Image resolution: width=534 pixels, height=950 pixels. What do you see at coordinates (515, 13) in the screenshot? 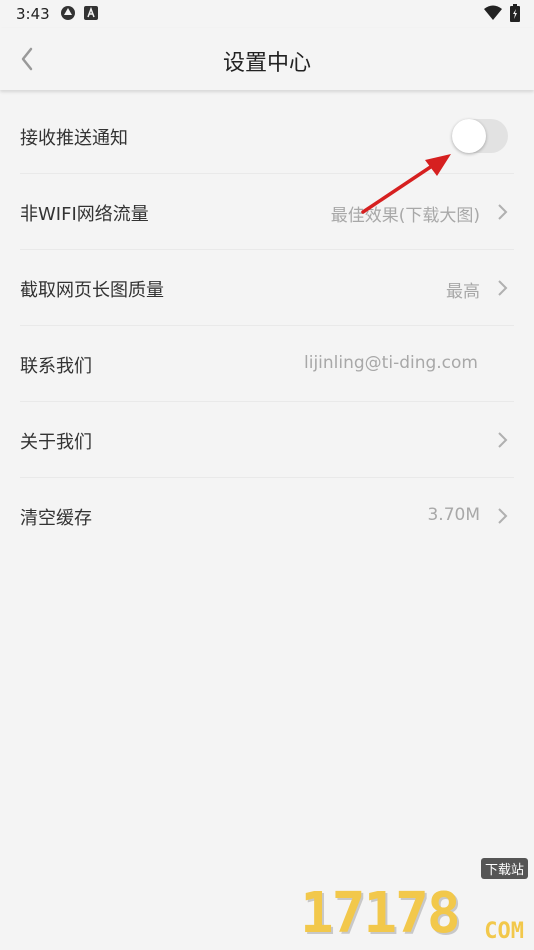
I see `battery-icon` at bounding box center [515, 13].